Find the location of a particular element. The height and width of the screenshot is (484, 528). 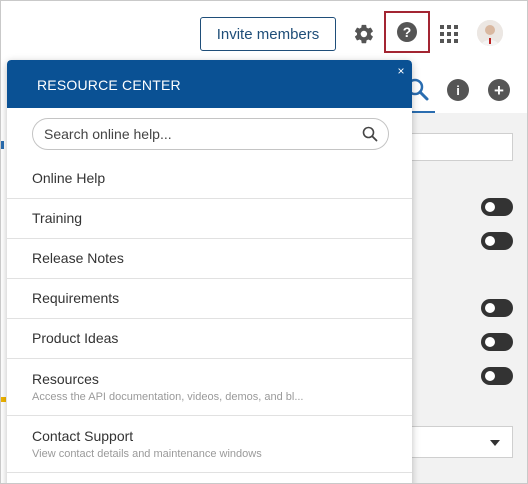

resource-item-release-notes: Release Notes is located at coordinates (209, 259).